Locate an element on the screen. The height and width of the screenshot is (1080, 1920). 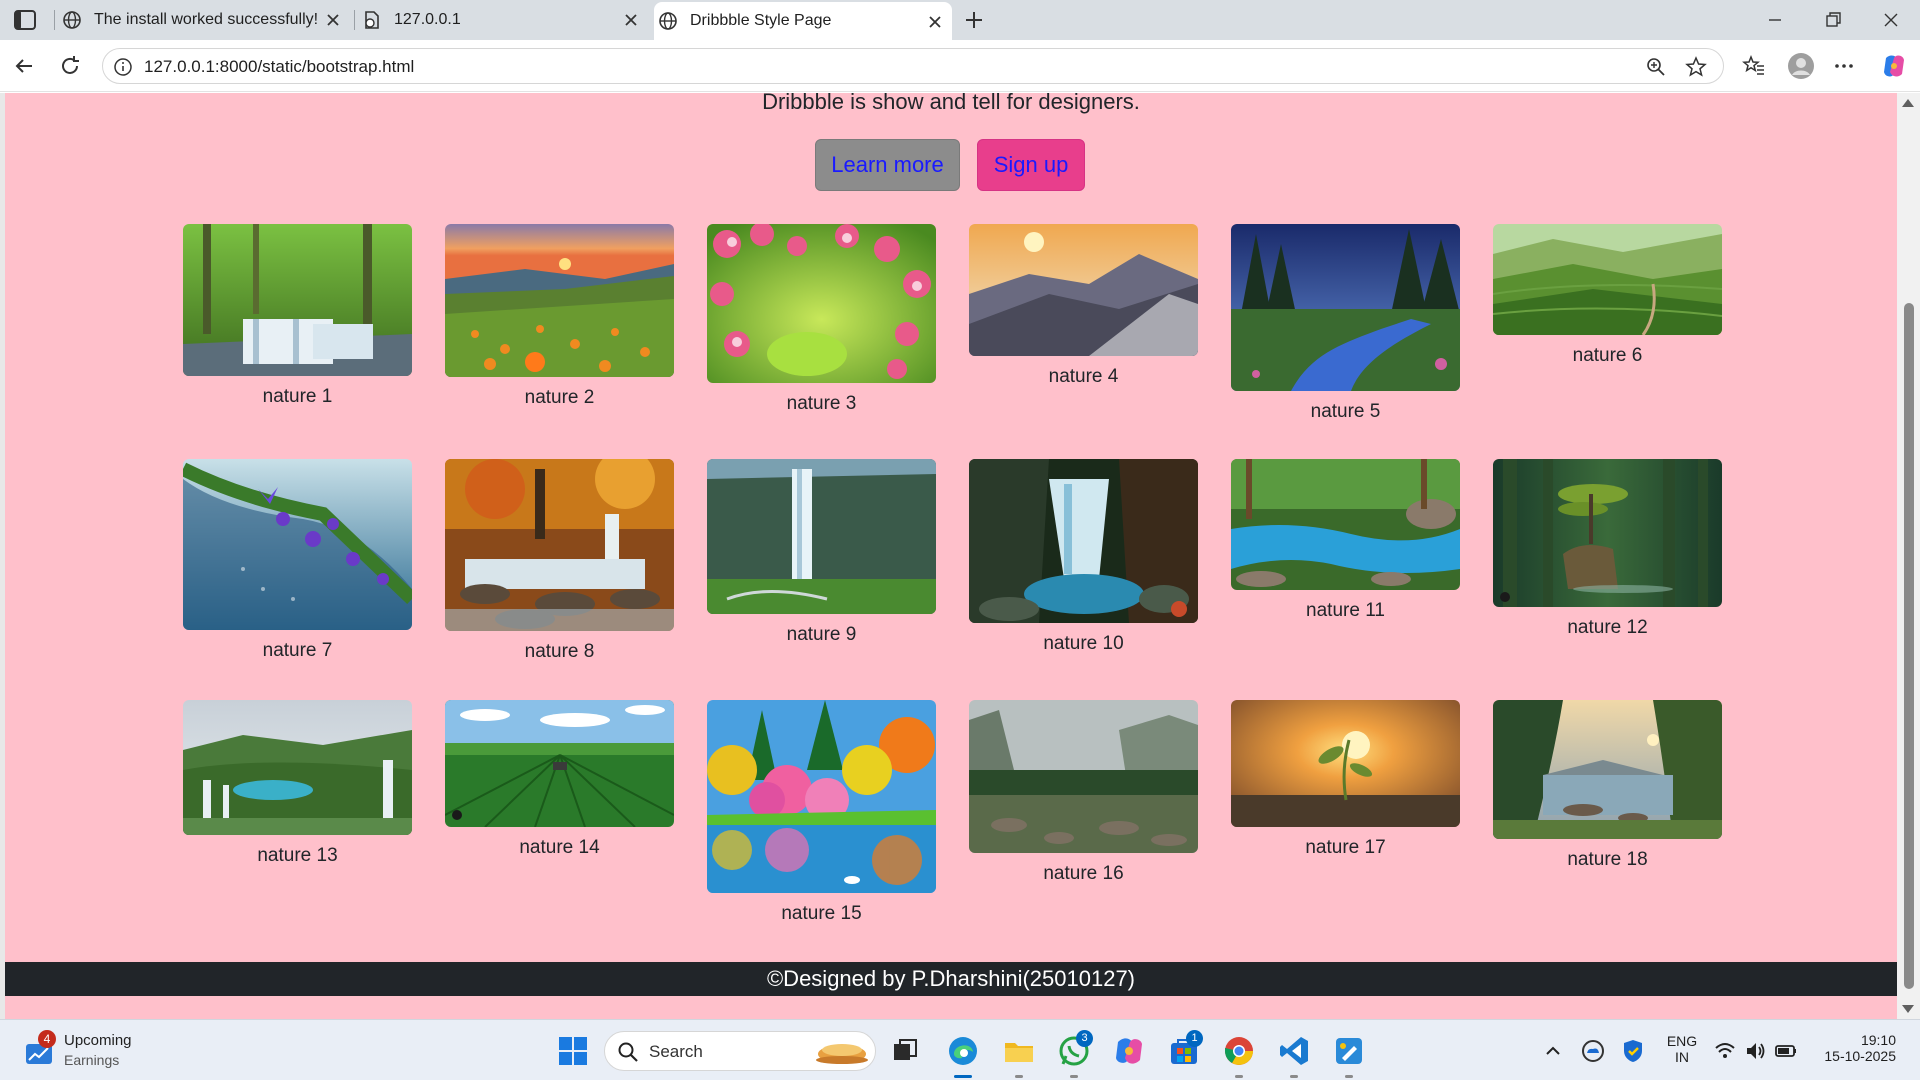
vscode-icon is located at coordinates (1294, 1051).